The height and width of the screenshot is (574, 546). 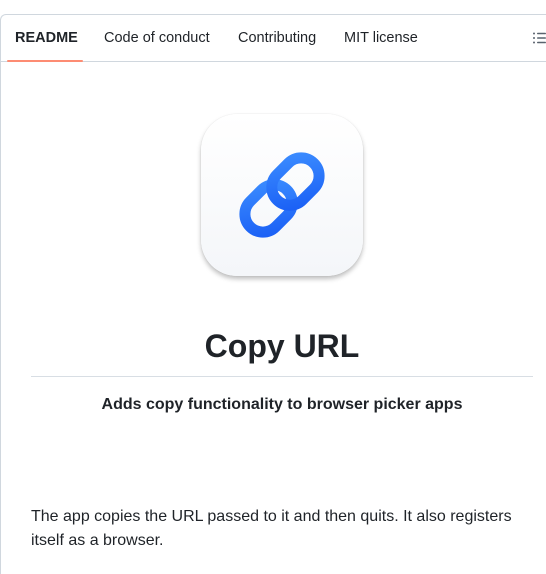 What do you see at coordinates (282, 376) in the screenshot?
I see `title-divider` at bounding box center [282, 376].